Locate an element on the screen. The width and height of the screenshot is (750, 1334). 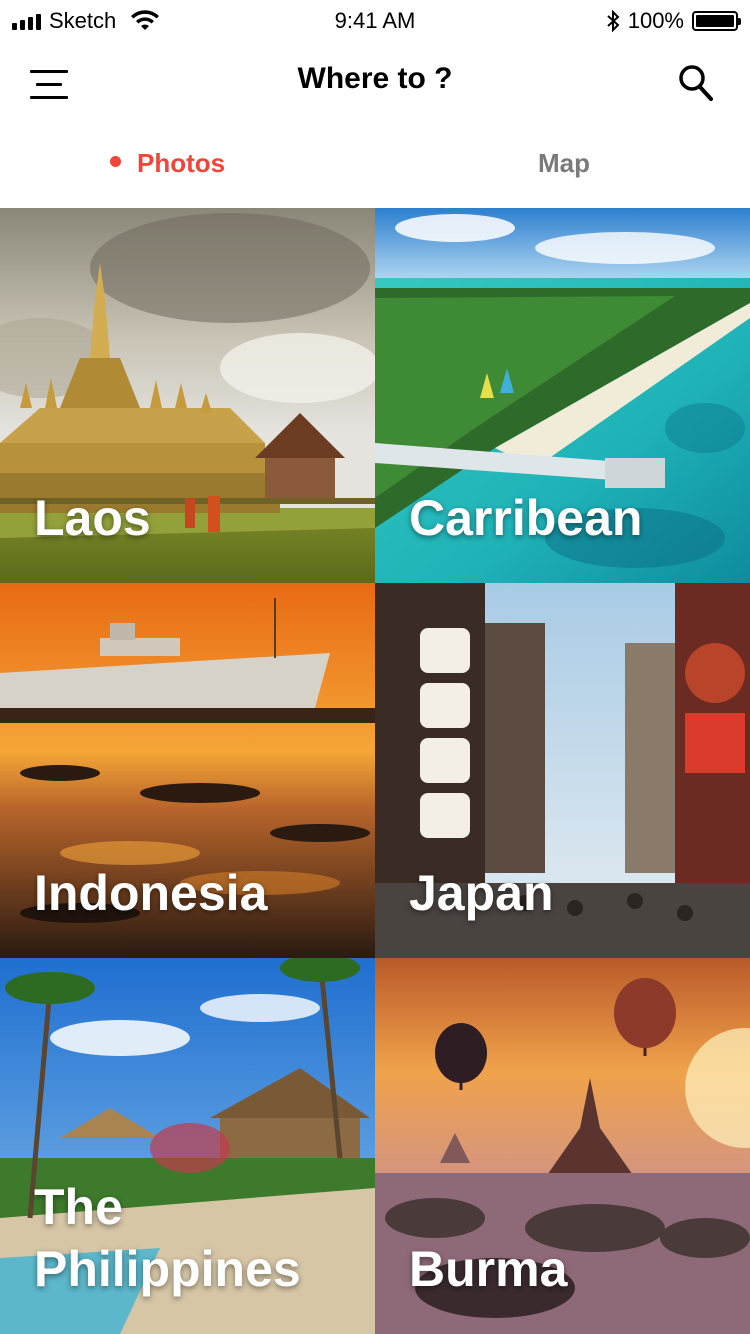
battery-icon is located at coordinates (716, 21).